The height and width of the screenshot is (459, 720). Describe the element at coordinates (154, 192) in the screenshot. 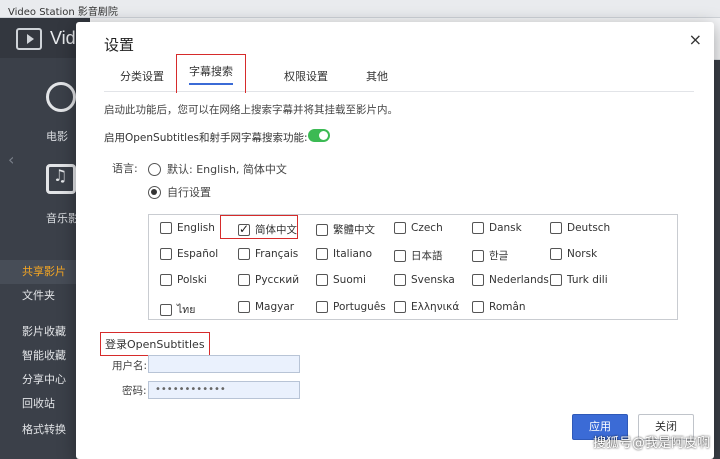

I see `radio-custom-circle` at that location.